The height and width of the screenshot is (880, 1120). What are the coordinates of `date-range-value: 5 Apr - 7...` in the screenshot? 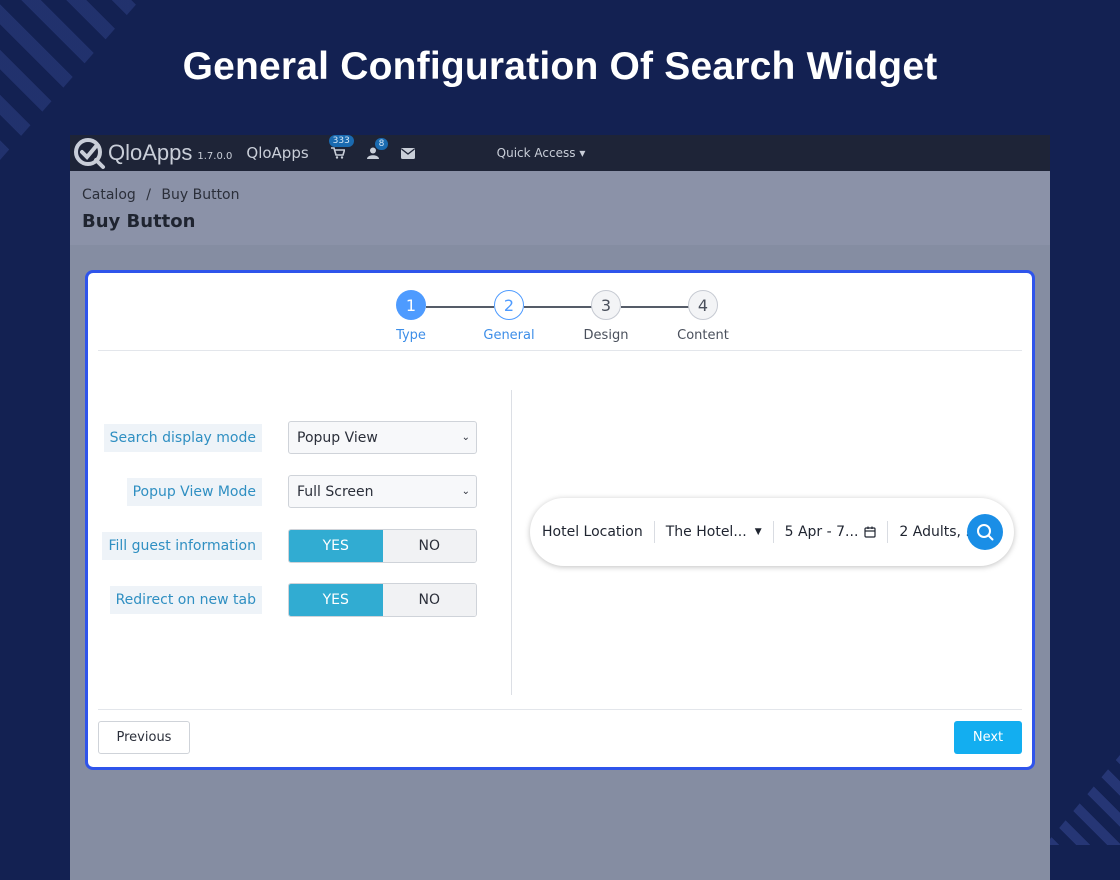 It's located at (821, 532).